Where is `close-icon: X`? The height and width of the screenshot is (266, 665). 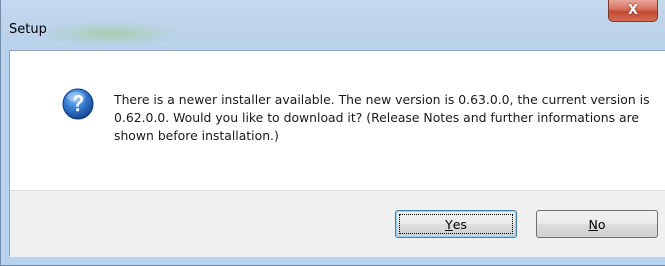
close-icon: X is located at coordinates (633, 10).